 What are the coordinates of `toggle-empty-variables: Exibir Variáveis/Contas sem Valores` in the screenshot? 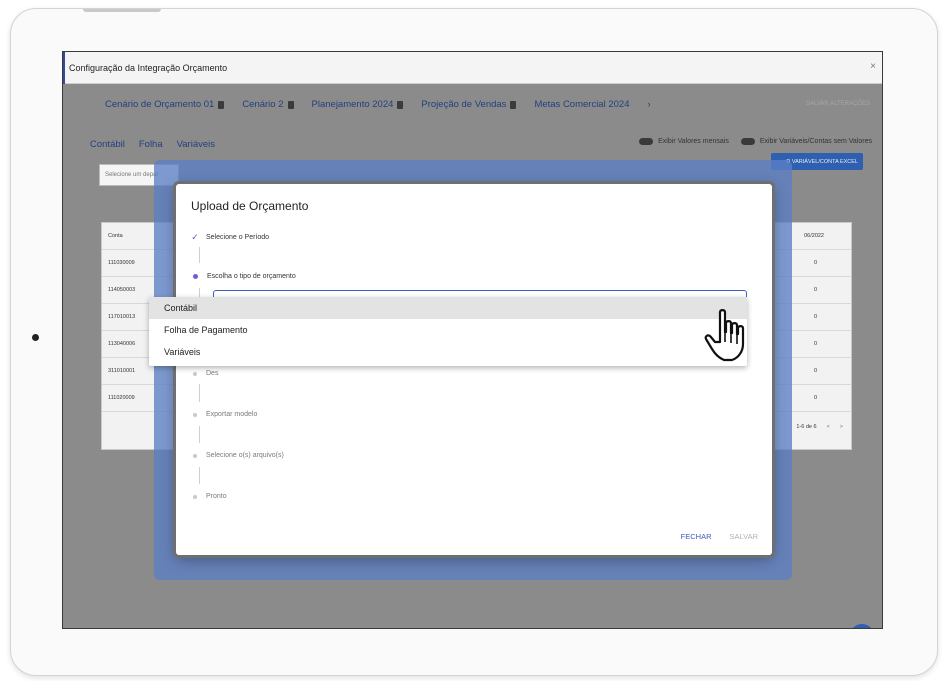 It's located at (806, 141).